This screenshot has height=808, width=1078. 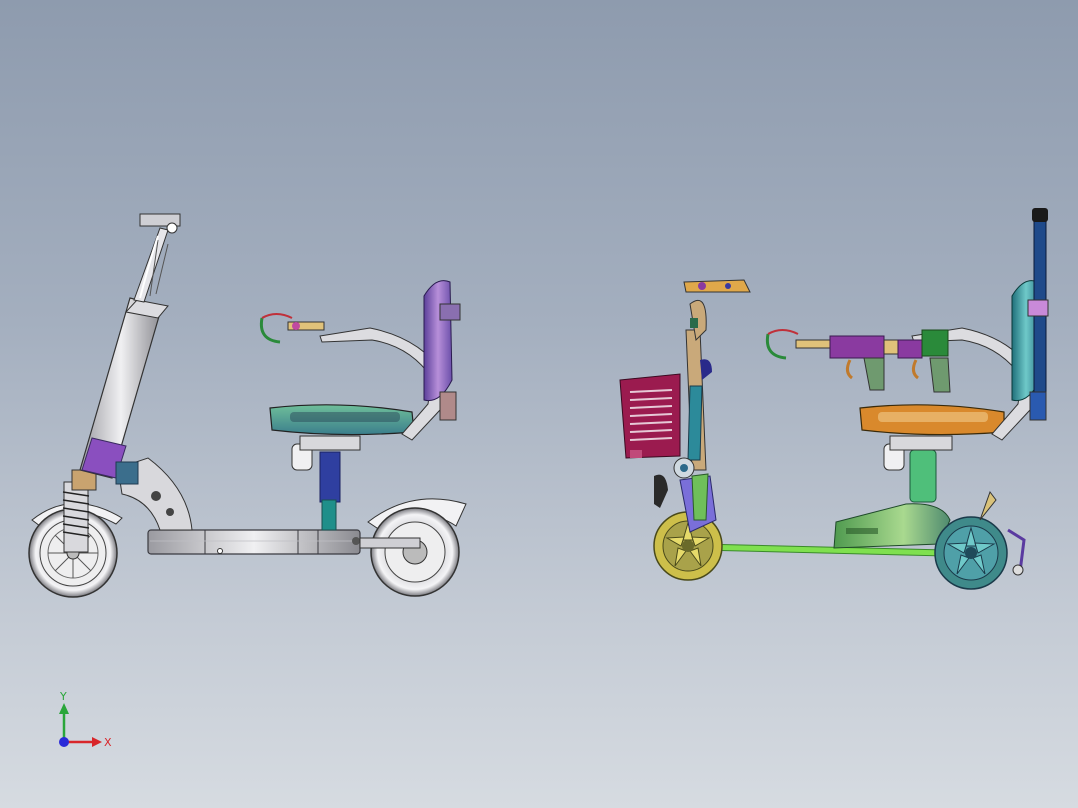 I want to click on handlebar-top, so click(x=717, y=286).